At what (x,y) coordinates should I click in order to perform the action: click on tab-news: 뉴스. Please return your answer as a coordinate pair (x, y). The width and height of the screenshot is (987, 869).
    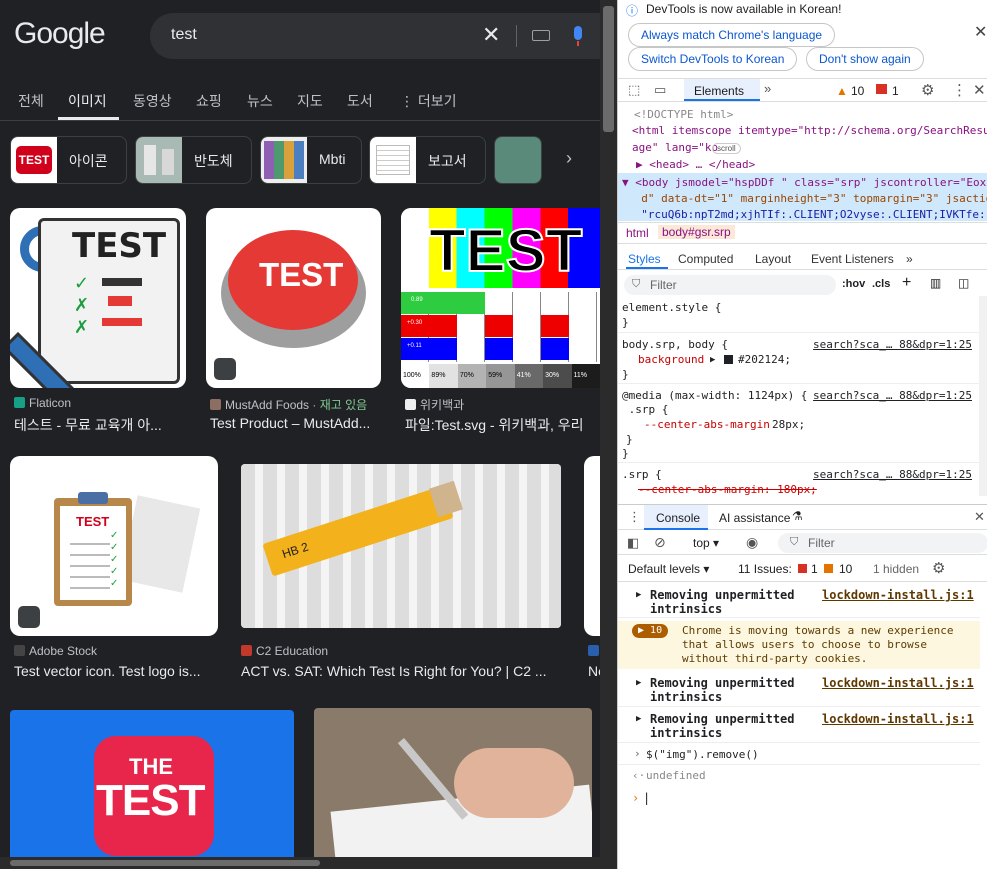
    Looking at the image, I should click on (260, 101).